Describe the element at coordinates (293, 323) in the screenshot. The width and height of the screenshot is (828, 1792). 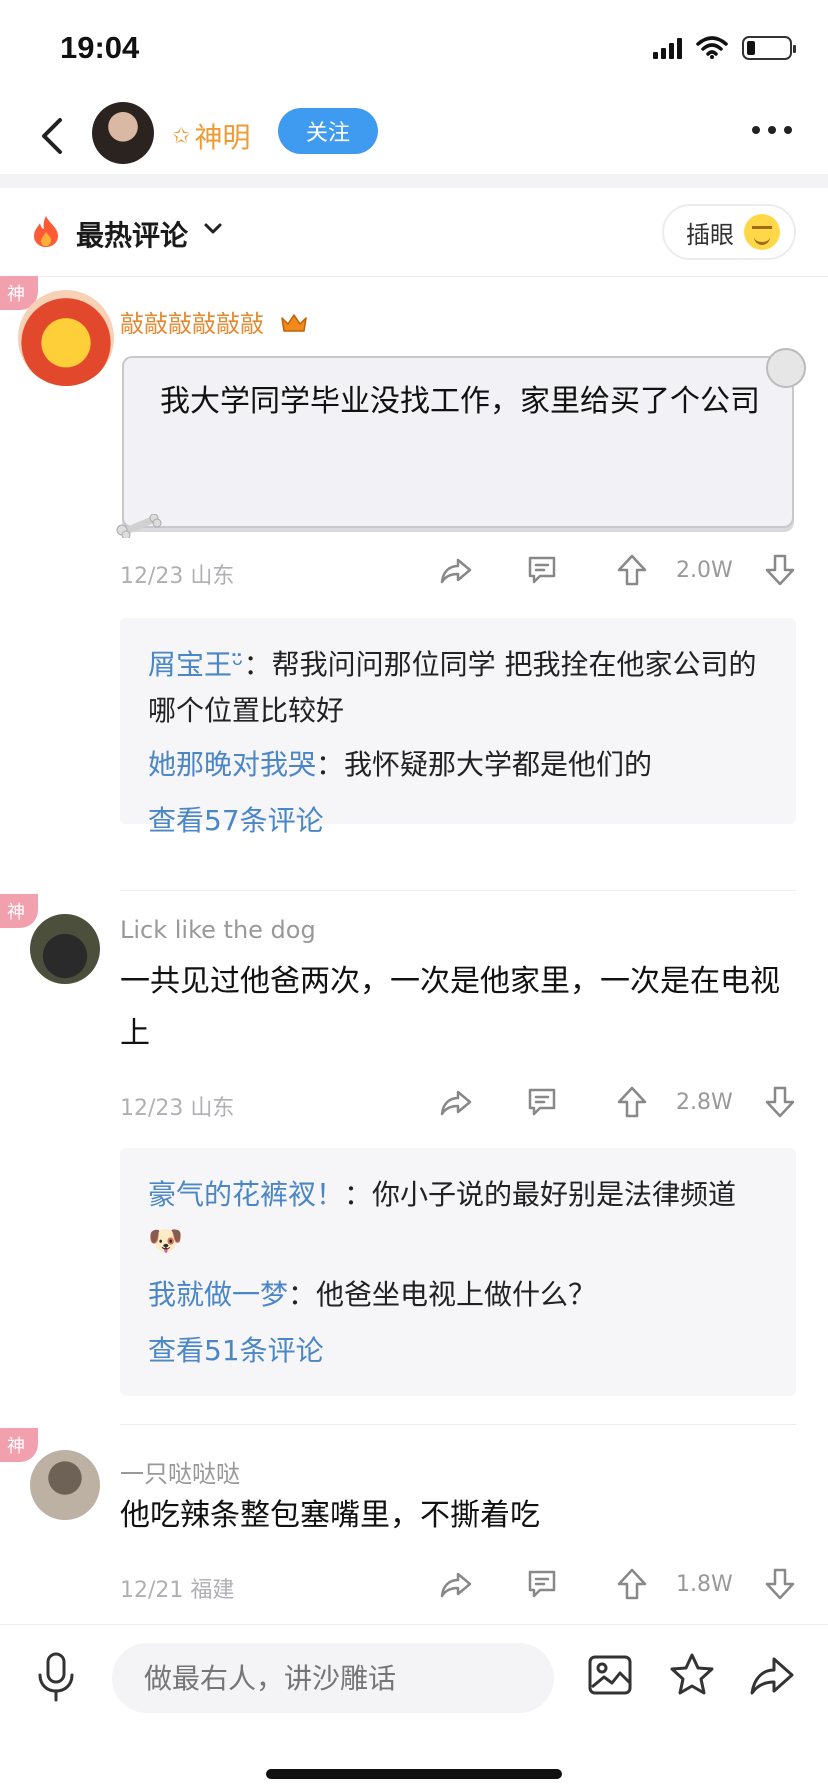
I see `crown-icon` at that location.